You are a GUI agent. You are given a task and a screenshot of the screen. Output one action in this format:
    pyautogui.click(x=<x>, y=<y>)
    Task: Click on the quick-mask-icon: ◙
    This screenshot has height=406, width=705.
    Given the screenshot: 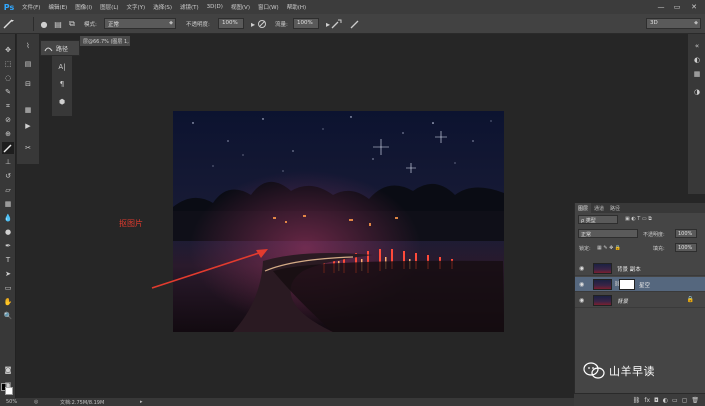 What is the action you would take?
    pyautogui.click(x=8, y=370)
    